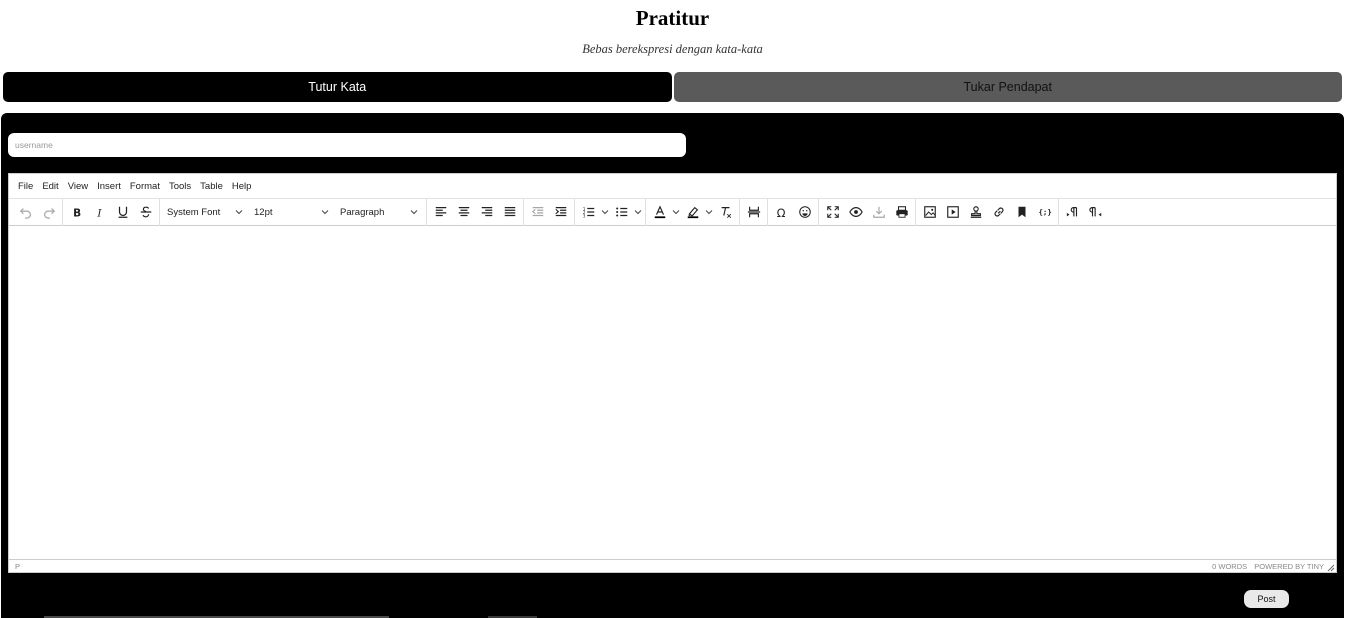 The width and height of the screenshot is (1345, 618). What do you see at coordinates (1095, 212) in the screenshot?
I see `rtl-direction-icon` at bounding box center [1095, 212].